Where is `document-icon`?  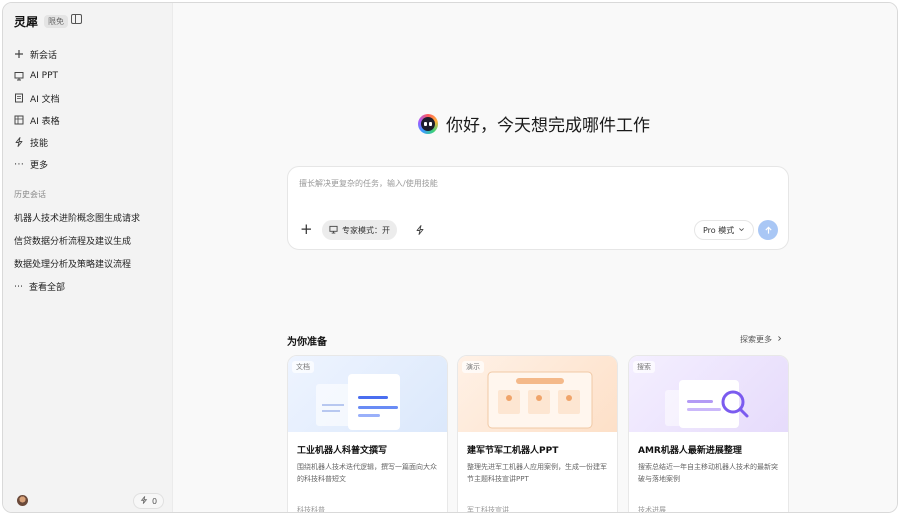 document-icon is located at coordinates (19, 98).